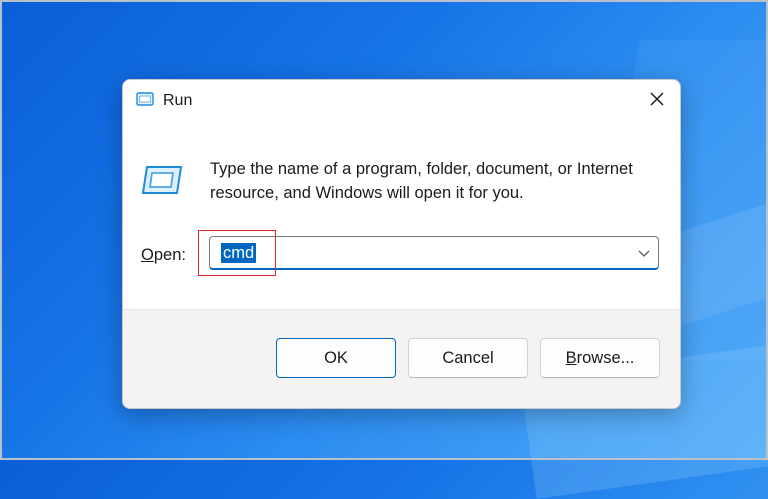  I want to click on open-combobox: cmd, so click(434, 253).